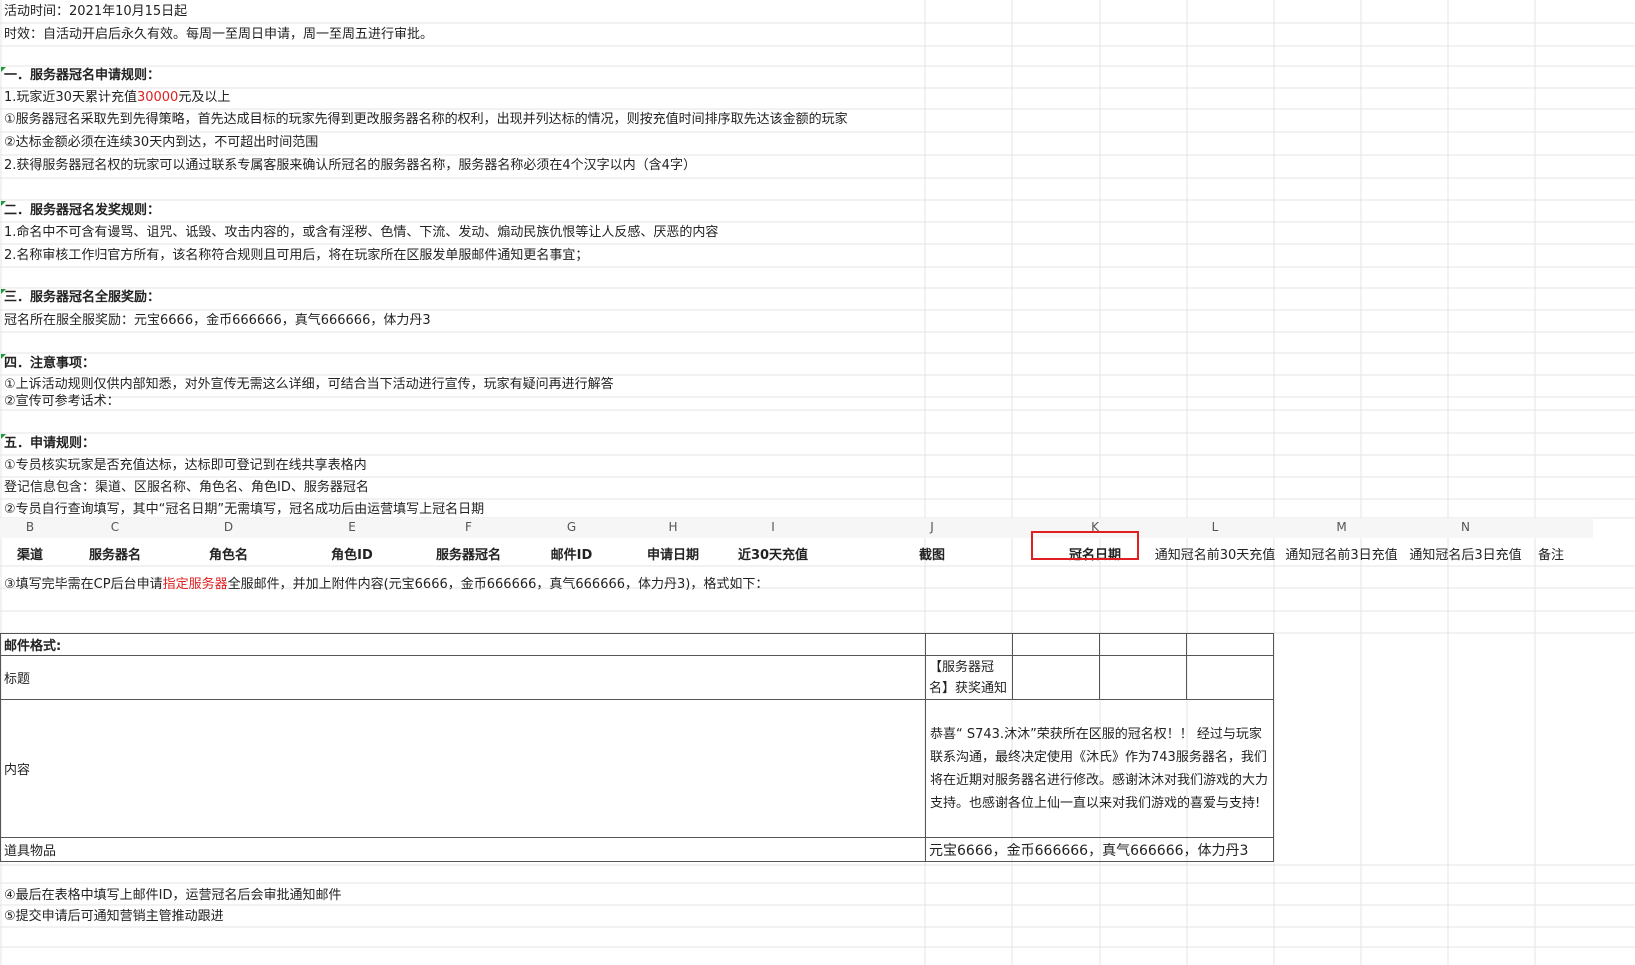  What do you see at coordinates (50, 443) in the screenshot?
I see `section-5-title: 五．申请规则：` at bounding box center [50, 443].